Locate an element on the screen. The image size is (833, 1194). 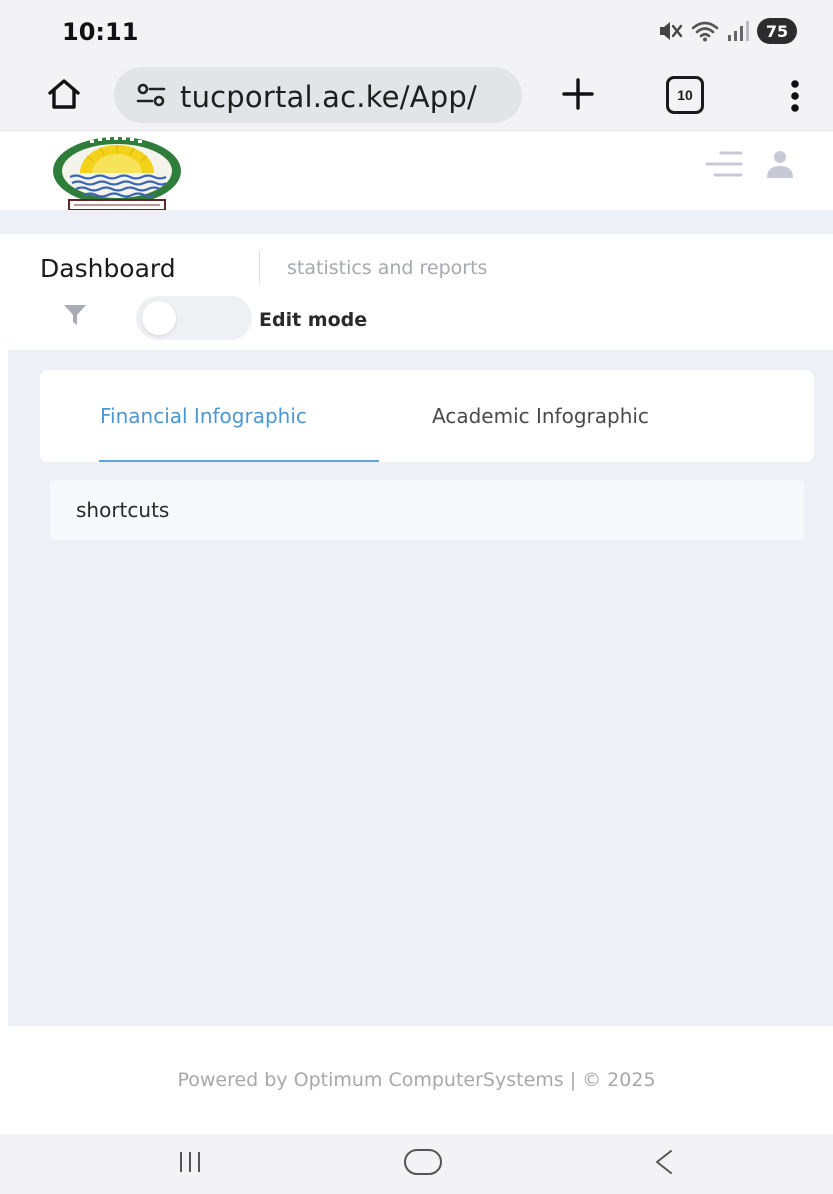
tab-count: 10 is located at coordinates (685, 95).